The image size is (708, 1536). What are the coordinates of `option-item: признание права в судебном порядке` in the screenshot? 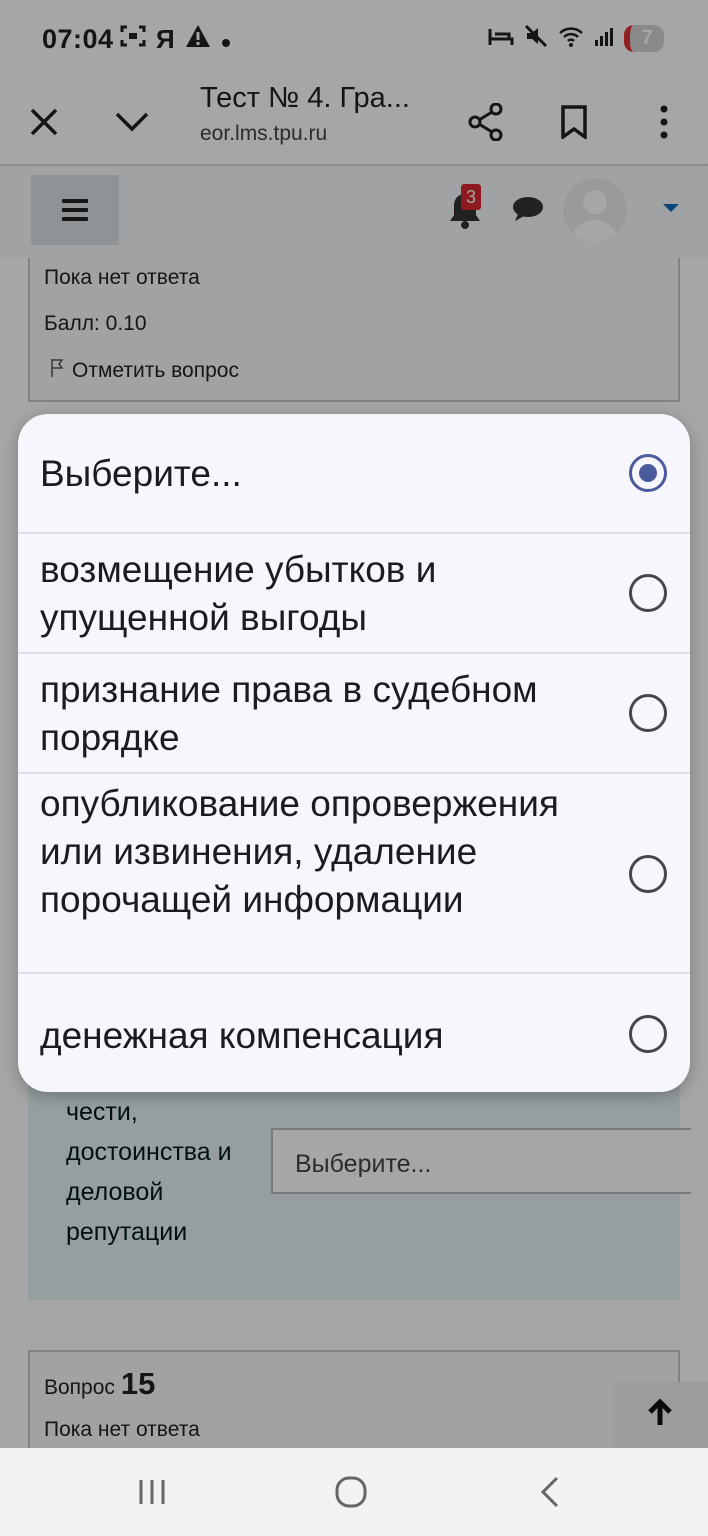 It's located at (354, 714).